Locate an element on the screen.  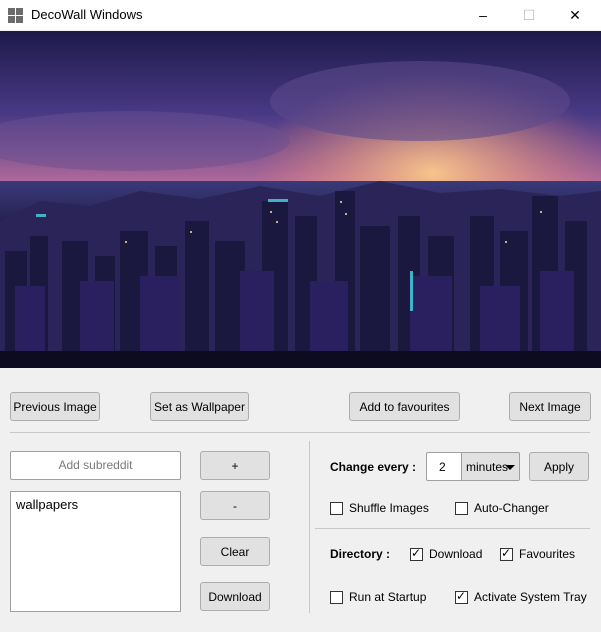
apply-button: Apply is located at coordinates (559, 466).